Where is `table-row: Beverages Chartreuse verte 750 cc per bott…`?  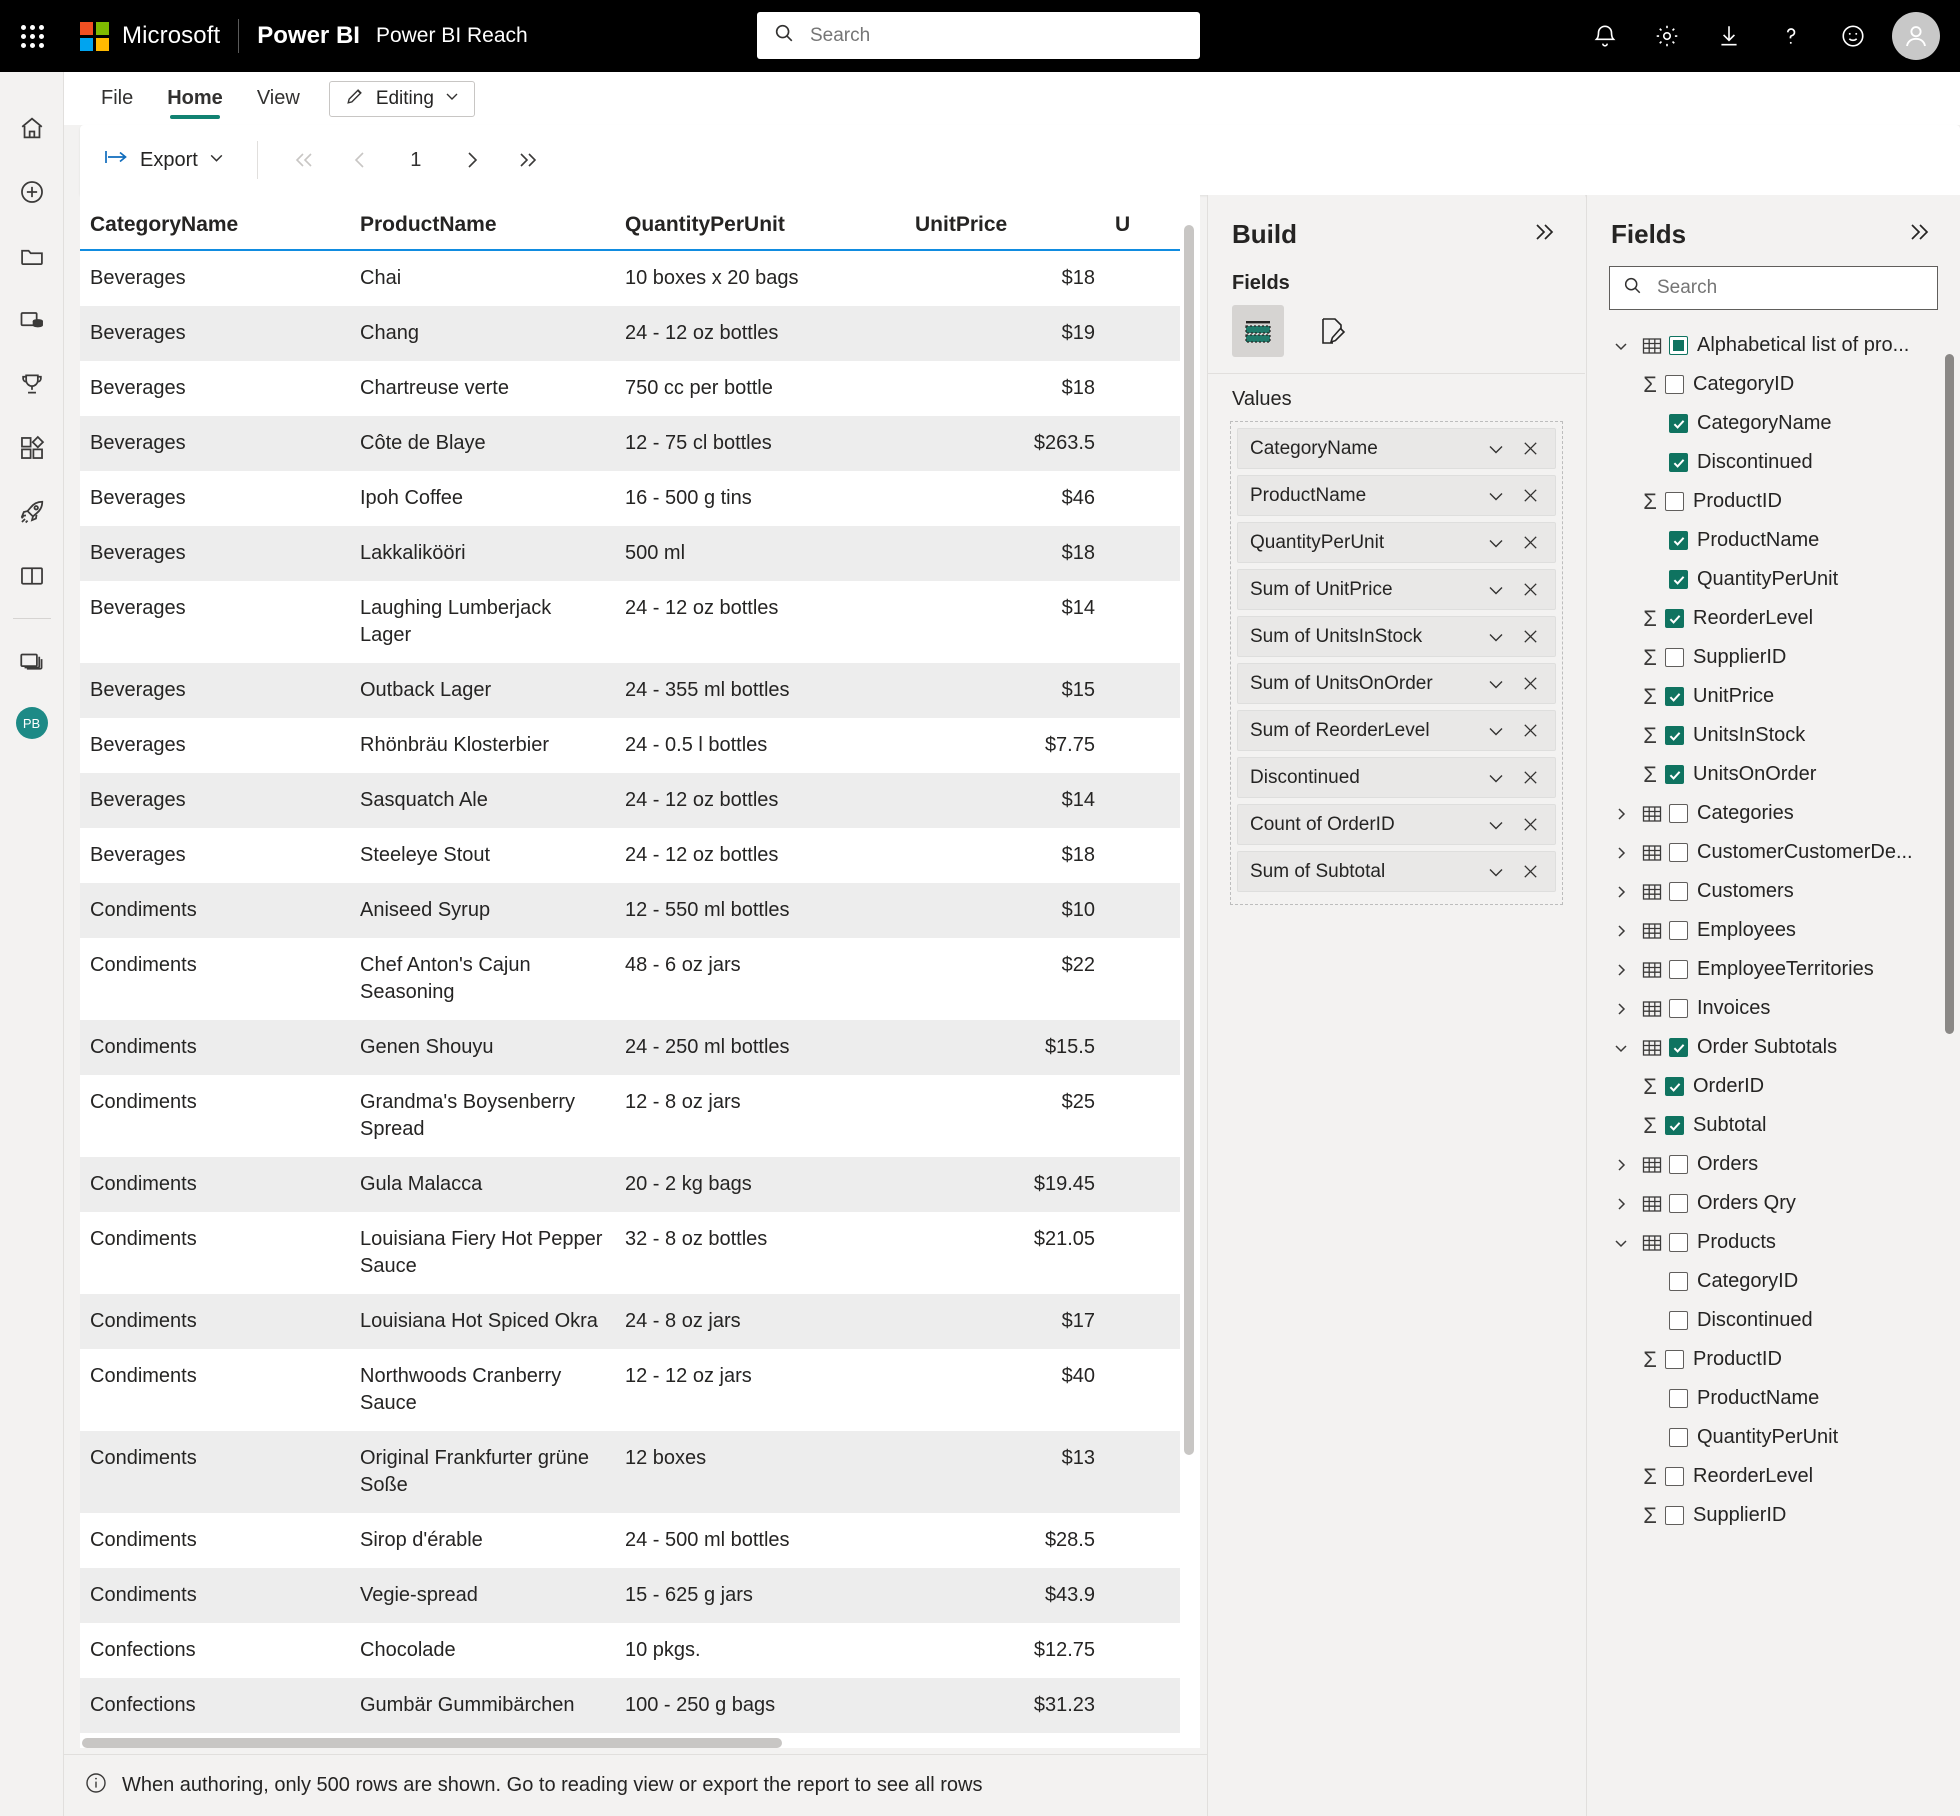 table-row: Beverages Chartreuse verte 750 cc per bott… is located at coordinates (630, 388).